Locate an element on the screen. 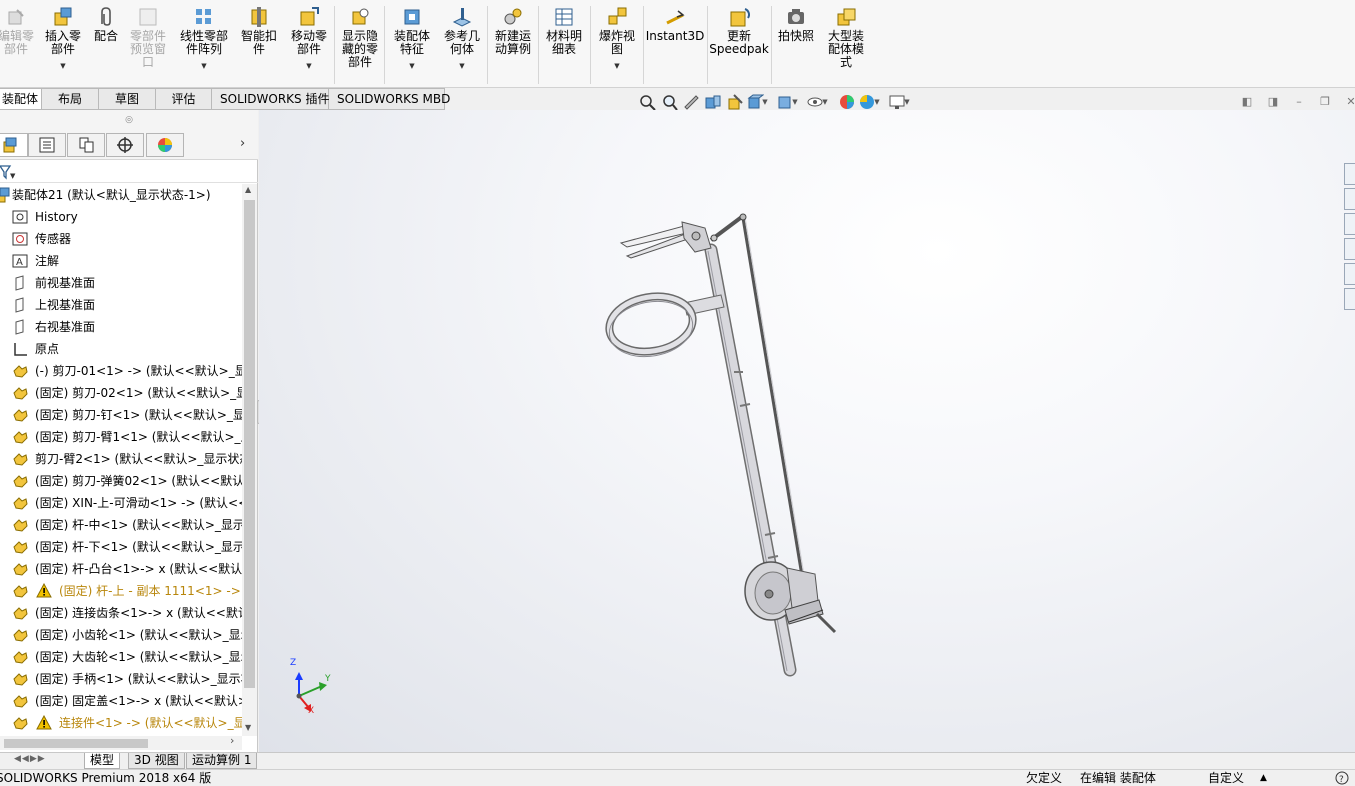 This screenshot has width=1355, height=786. tree-item: (固定) 小齿轮<1> (默认<<默认>_显示 is located at coordinates (121, 635).